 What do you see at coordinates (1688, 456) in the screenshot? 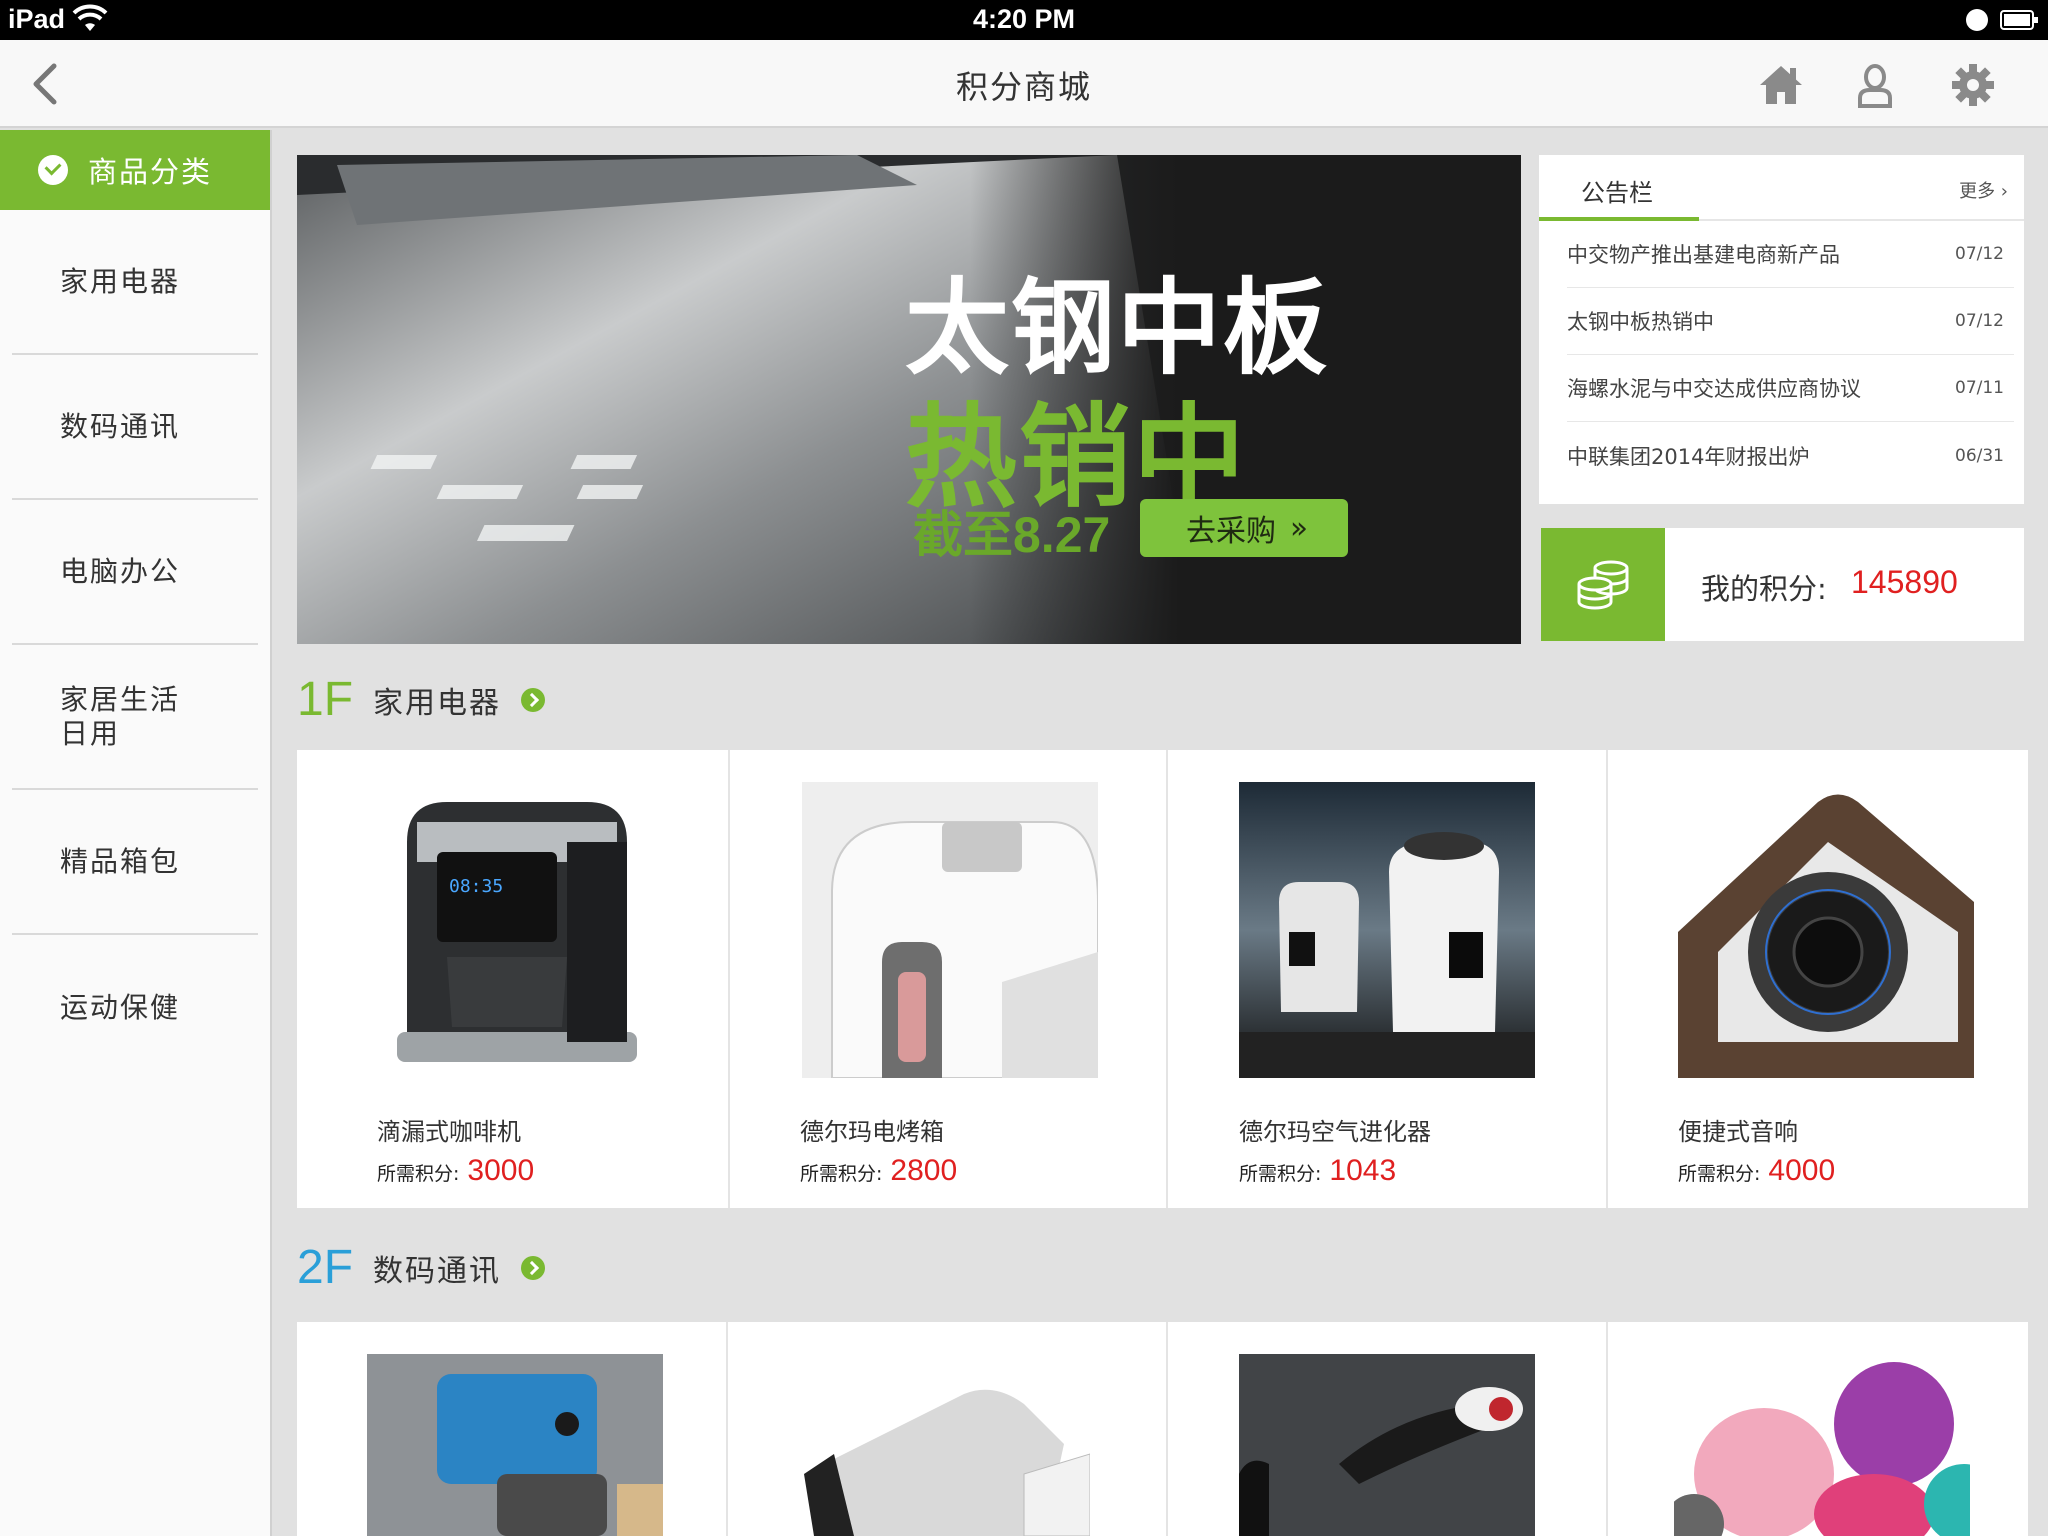
I see `notice-text: 中联集团2014年财报出炉` at bounding box center [1688, 456].